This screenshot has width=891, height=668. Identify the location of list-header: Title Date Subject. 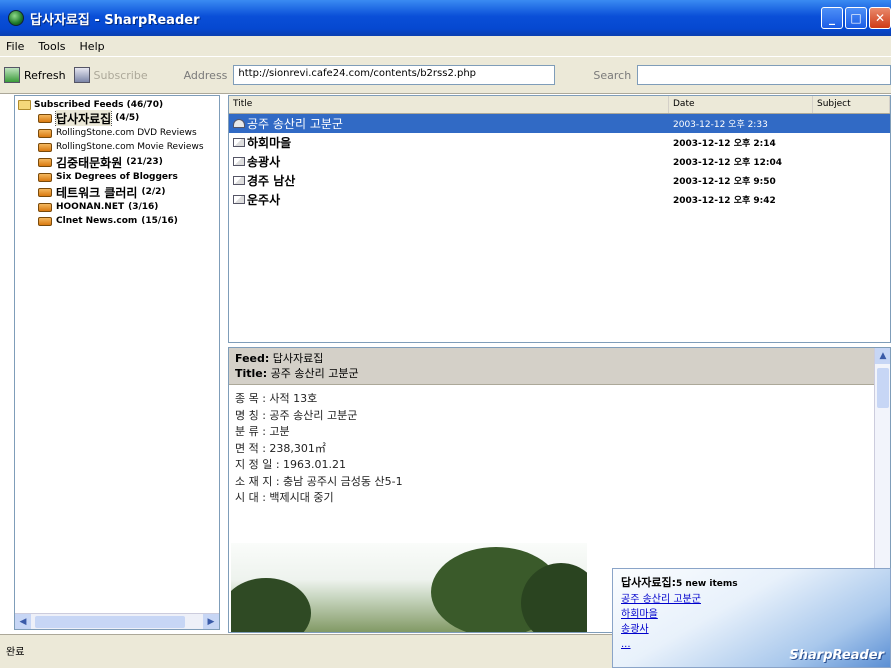
(559, 105).